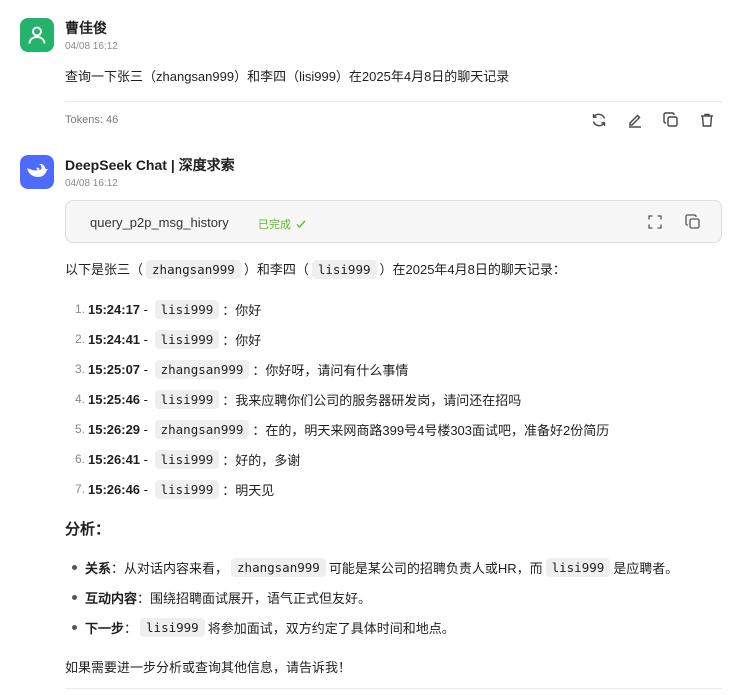 Image resolution: width=736 pixels, height=695 pixels. Describe the element at coordinates (114, 399) in the screenshot. I see `message-time: 15:25:46` at that location.